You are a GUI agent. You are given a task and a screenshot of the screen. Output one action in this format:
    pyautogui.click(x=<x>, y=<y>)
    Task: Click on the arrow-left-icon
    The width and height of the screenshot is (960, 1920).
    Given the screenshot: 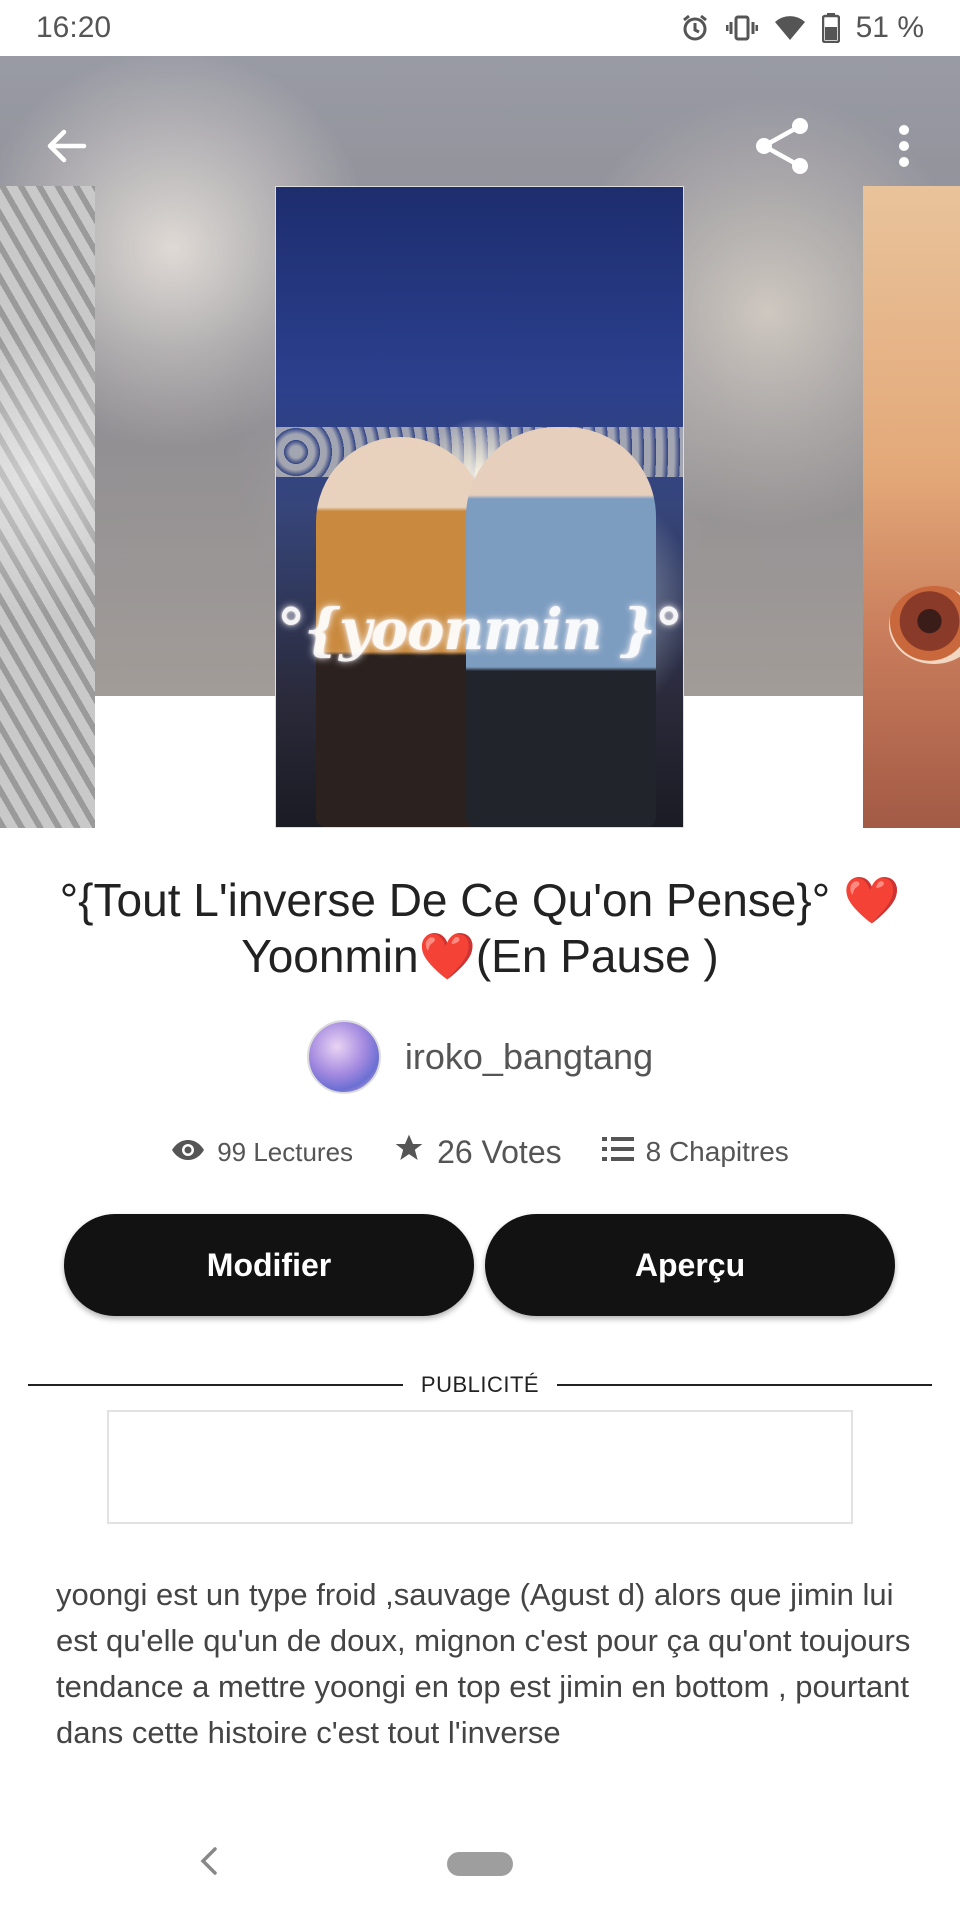 What is the action you would take?
    pyautogui.click(x=66, y=148)
    